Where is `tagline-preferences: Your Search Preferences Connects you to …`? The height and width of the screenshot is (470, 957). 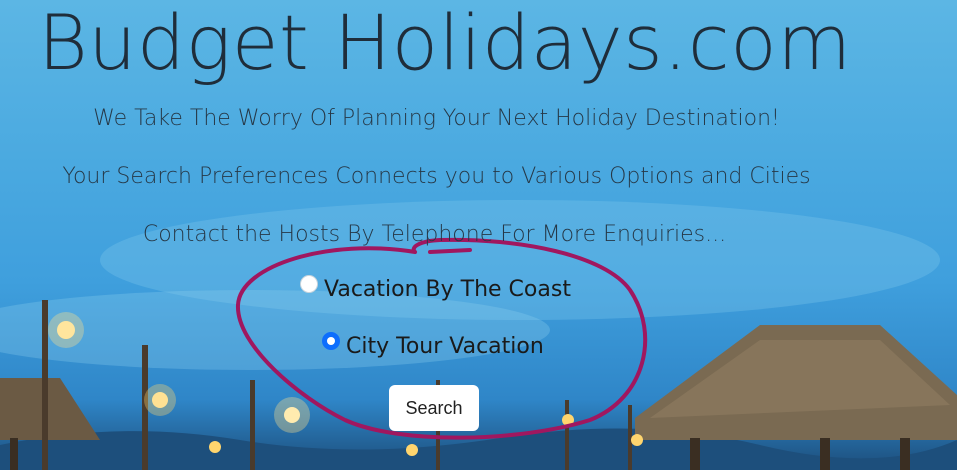 tagline-preferences: Your Search Preferences Connects you to … is located at coordinates (436, 176).